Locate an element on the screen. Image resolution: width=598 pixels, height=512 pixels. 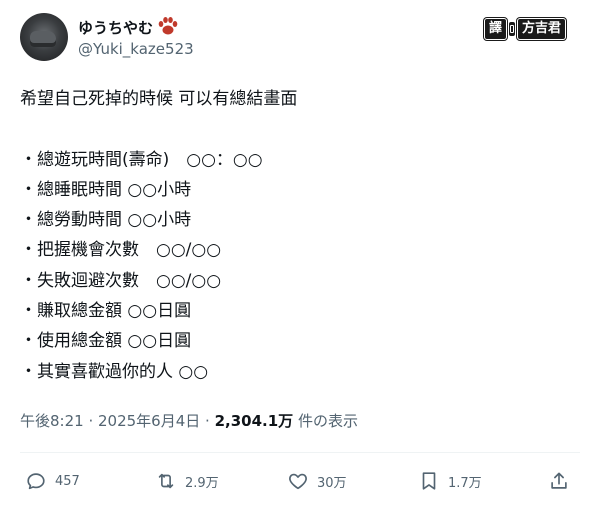
like-count: 30万 is located at coordinates (332, 483).